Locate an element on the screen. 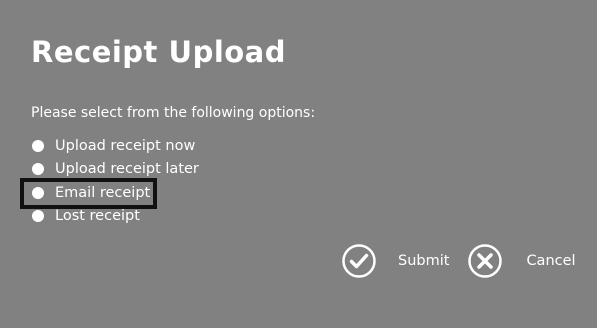 This screenshot has width=597, height=328. cancel-label: Cancel is located at coordinates (551, 261).